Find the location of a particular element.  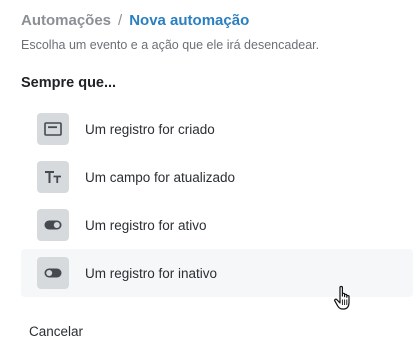

event-option-label: Um registro for inativo is located at coordinates (151, 273).